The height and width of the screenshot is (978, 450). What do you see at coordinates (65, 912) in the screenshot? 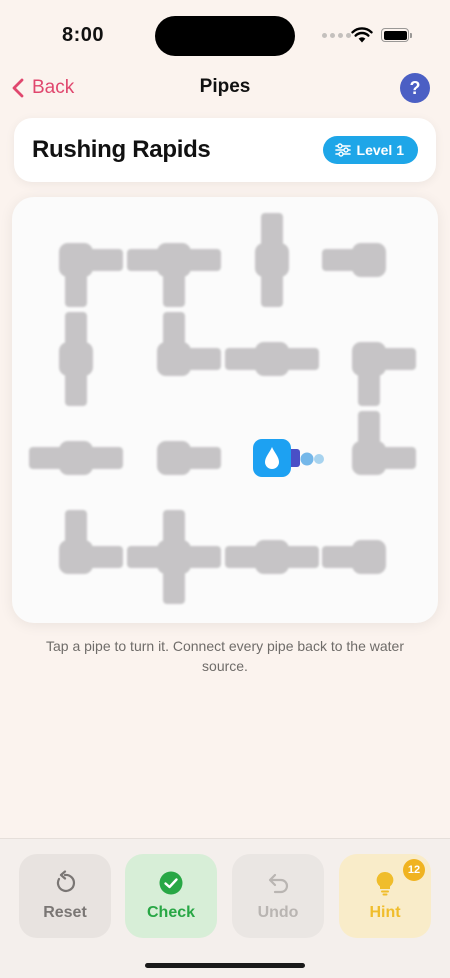
I see `reset-label: Reset` at bounding box center [65, 912].